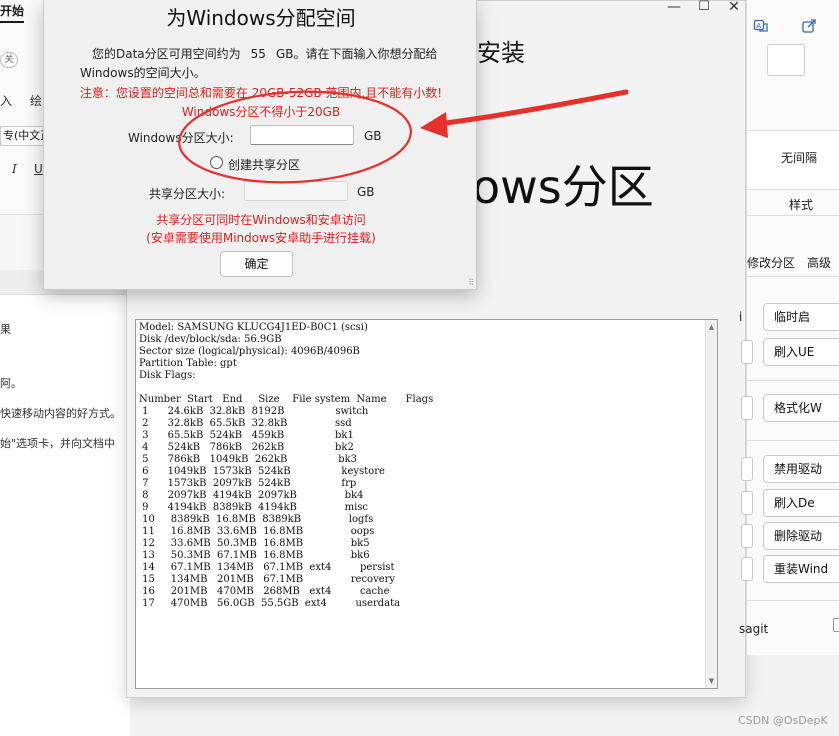 The image size is (839, 736). What do you see at coordinates (471, 282) in the screenshot?
I see `resize-grip-icon: ⠿` at bounding box center [471, 282].